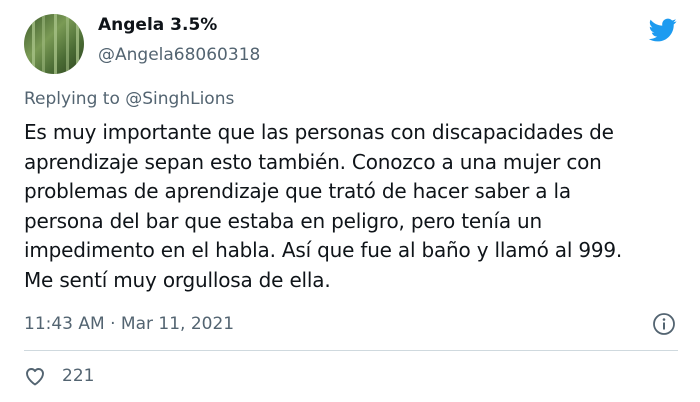 This screenshot has height=402, width=700. What do you see at coordinates (75, 99) in the screenshot?
I see `replying-to-label: Replying to` at bounding box center [75, 99].